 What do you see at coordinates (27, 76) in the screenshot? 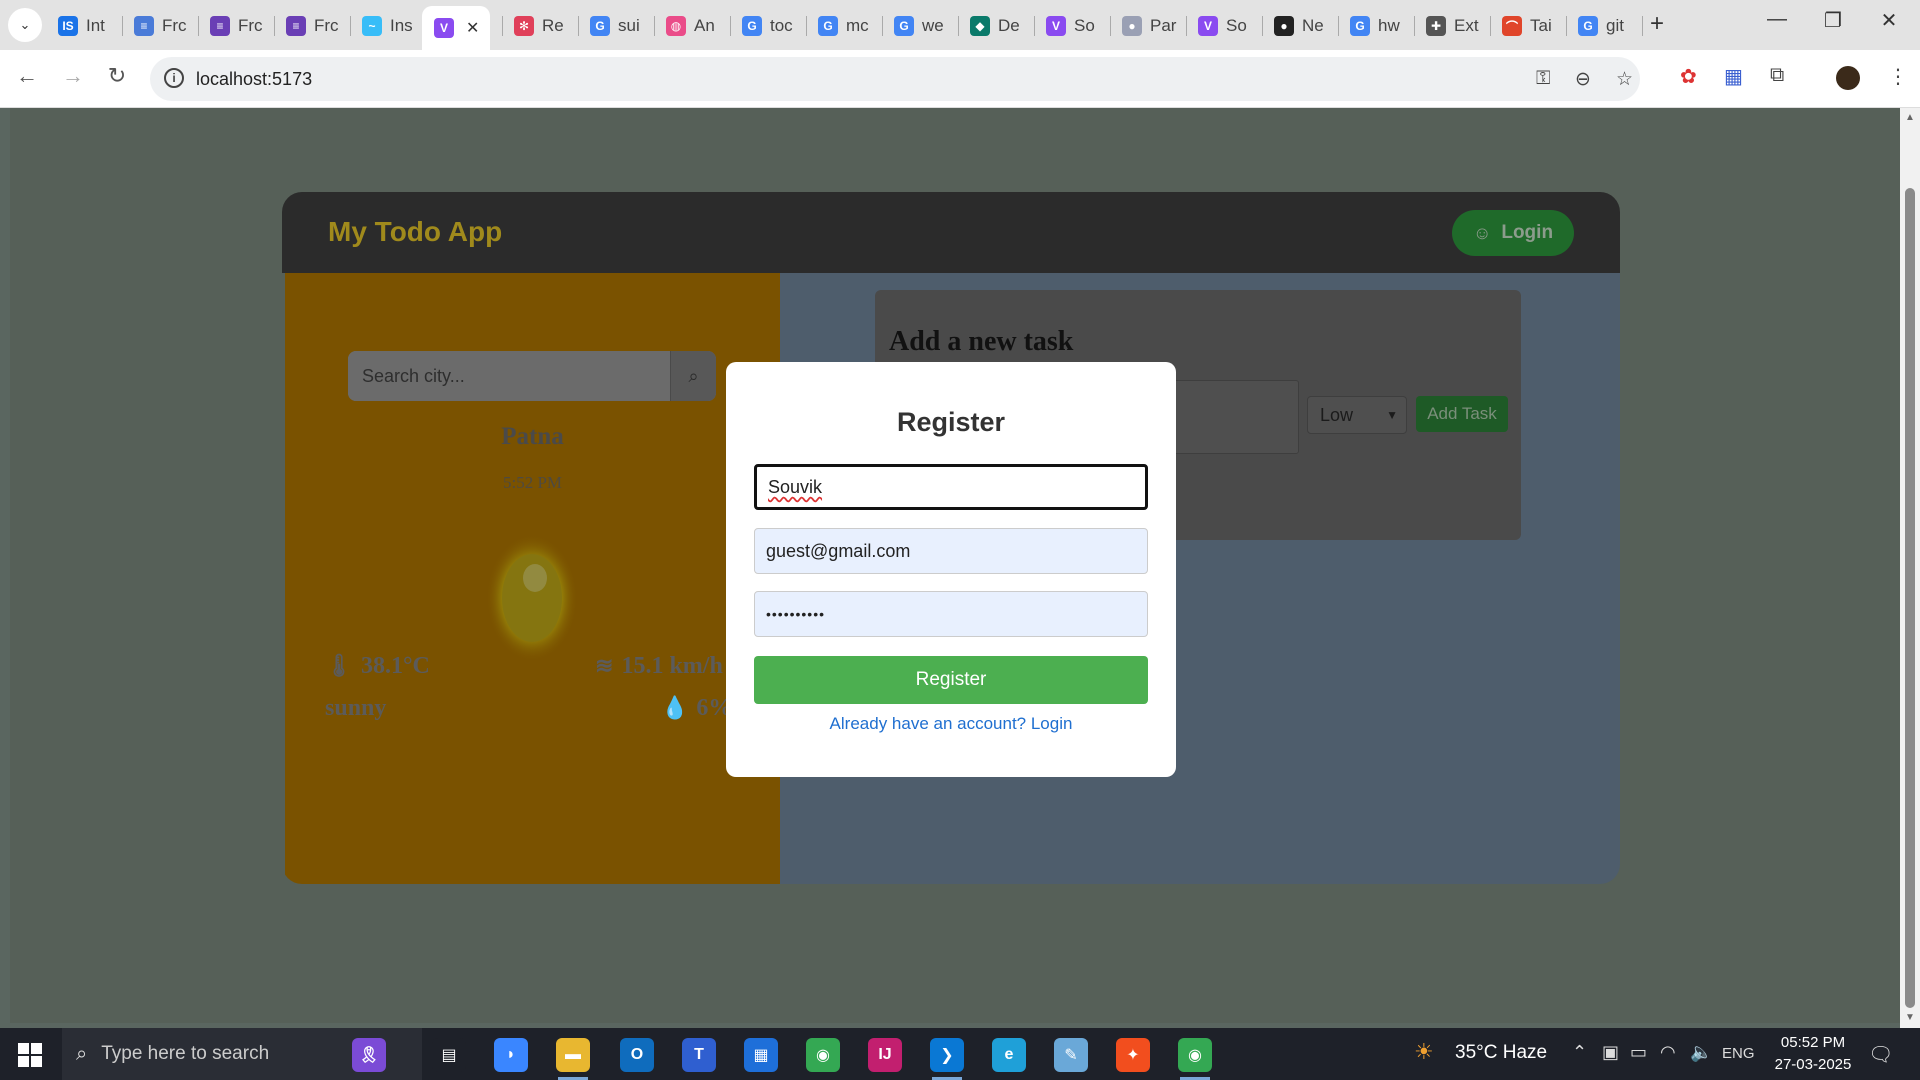
I see `back-button: ←` at bounding box center [27, 76].